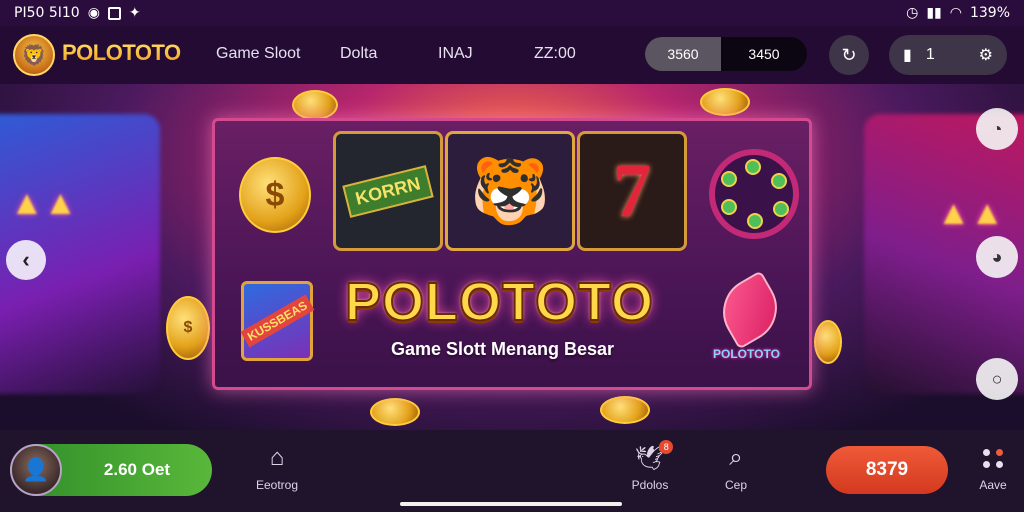 The width and height of the screenshot is (1024, 512). I want to click on shield-badge-icon: KUSSBEAS, so click(277, 321).